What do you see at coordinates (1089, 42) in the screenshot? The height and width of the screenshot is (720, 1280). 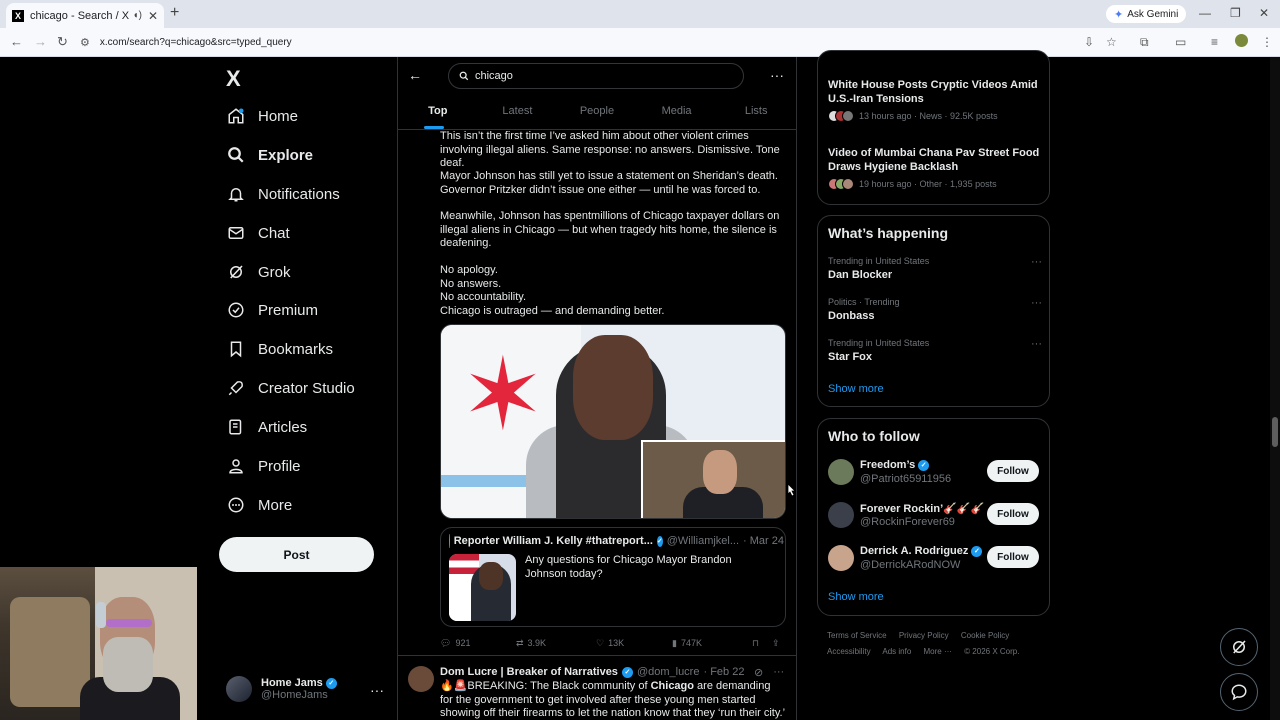 I see `install-icon: ⇩` at bounding box center [1089, 42].